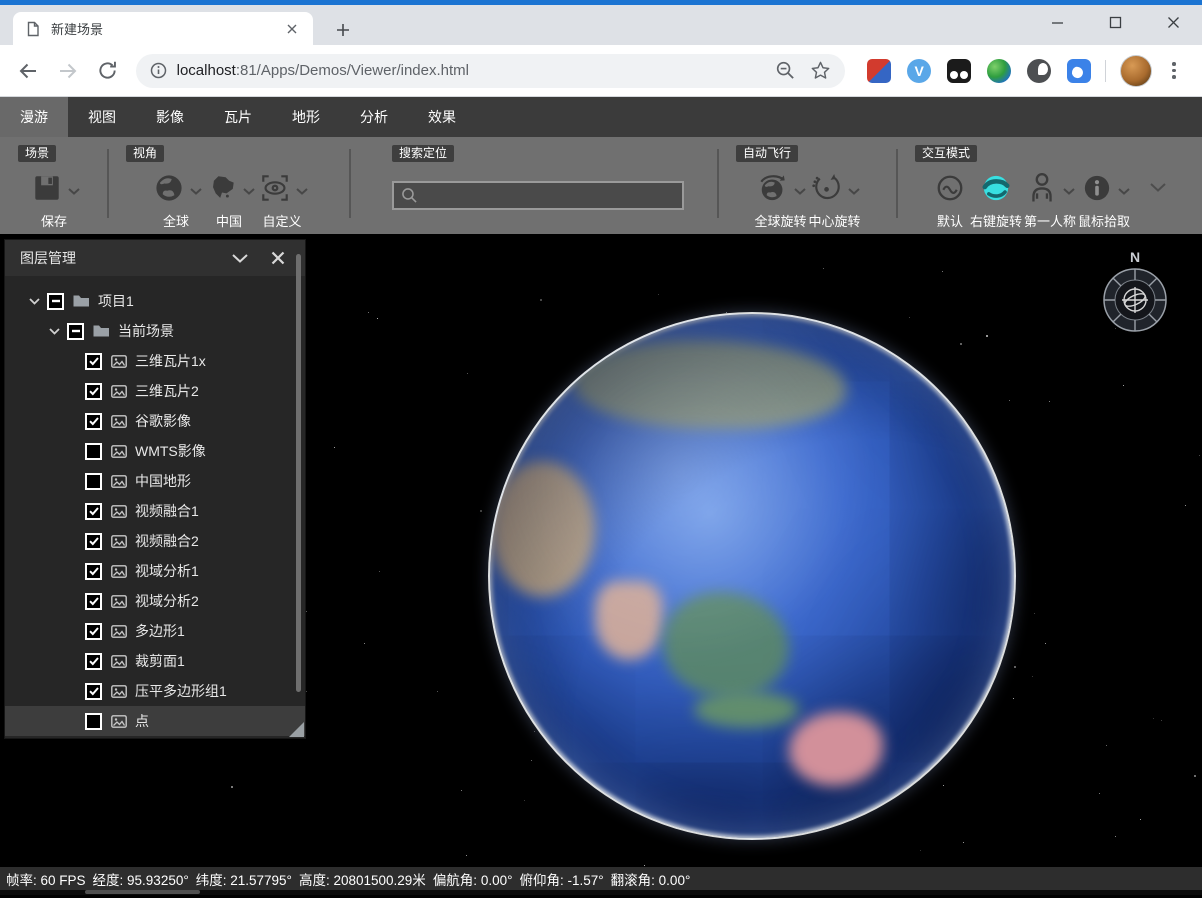 Image resolution: width=1202 pixels, height=898 pixels. What do you see at coordinates (959, 70) in the screenshot?
I see `two-dots-extension-icon` at bounding box center [959, 70].